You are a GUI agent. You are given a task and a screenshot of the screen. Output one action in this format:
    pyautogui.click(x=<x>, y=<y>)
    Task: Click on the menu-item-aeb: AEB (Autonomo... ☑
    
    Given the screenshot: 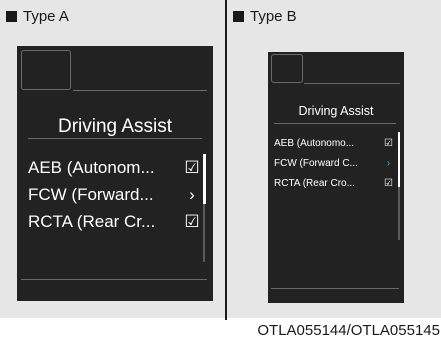 What is the action you would take?
    pyautogui.click(x=334, y=143)
    